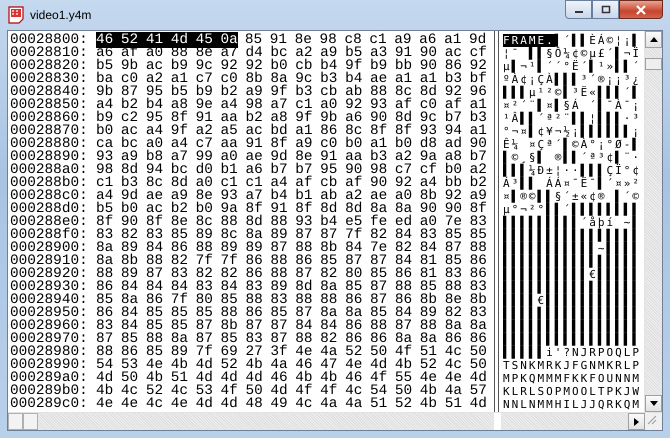 The image size is (670, 438). I want to click on scroll-thumb, so click(653, 64).